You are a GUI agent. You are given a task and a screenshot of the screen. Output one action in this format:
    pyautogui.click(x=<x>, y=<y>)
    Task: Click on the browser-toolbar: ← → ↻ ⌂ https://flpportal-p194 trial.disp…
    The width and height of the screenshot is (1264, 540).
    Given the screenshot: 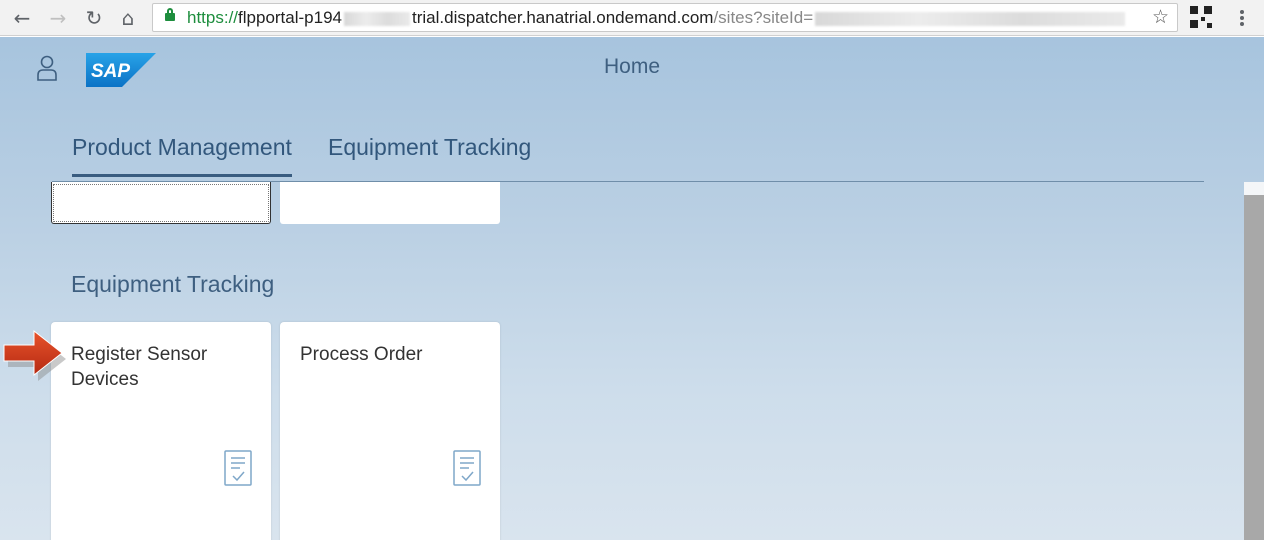 What is the action you would take?
    pyautogui.click(x=632, y=18)
    